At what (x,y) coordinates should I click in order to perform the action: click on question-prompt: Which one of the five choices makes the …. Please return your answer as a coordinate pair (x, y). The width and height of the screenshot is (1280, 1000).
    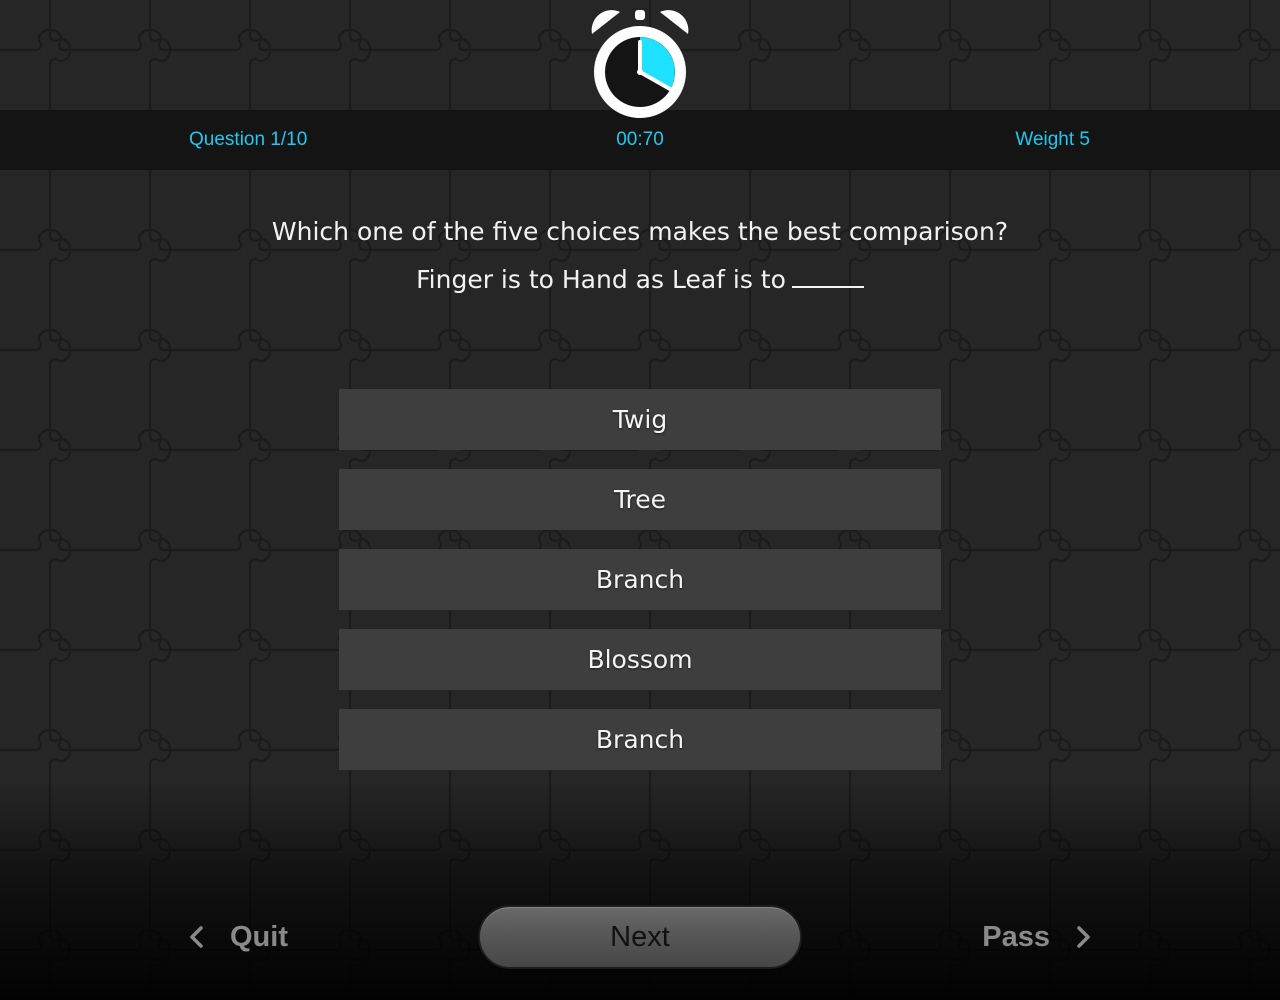
    Looking at the image, I should click on (640, 231).